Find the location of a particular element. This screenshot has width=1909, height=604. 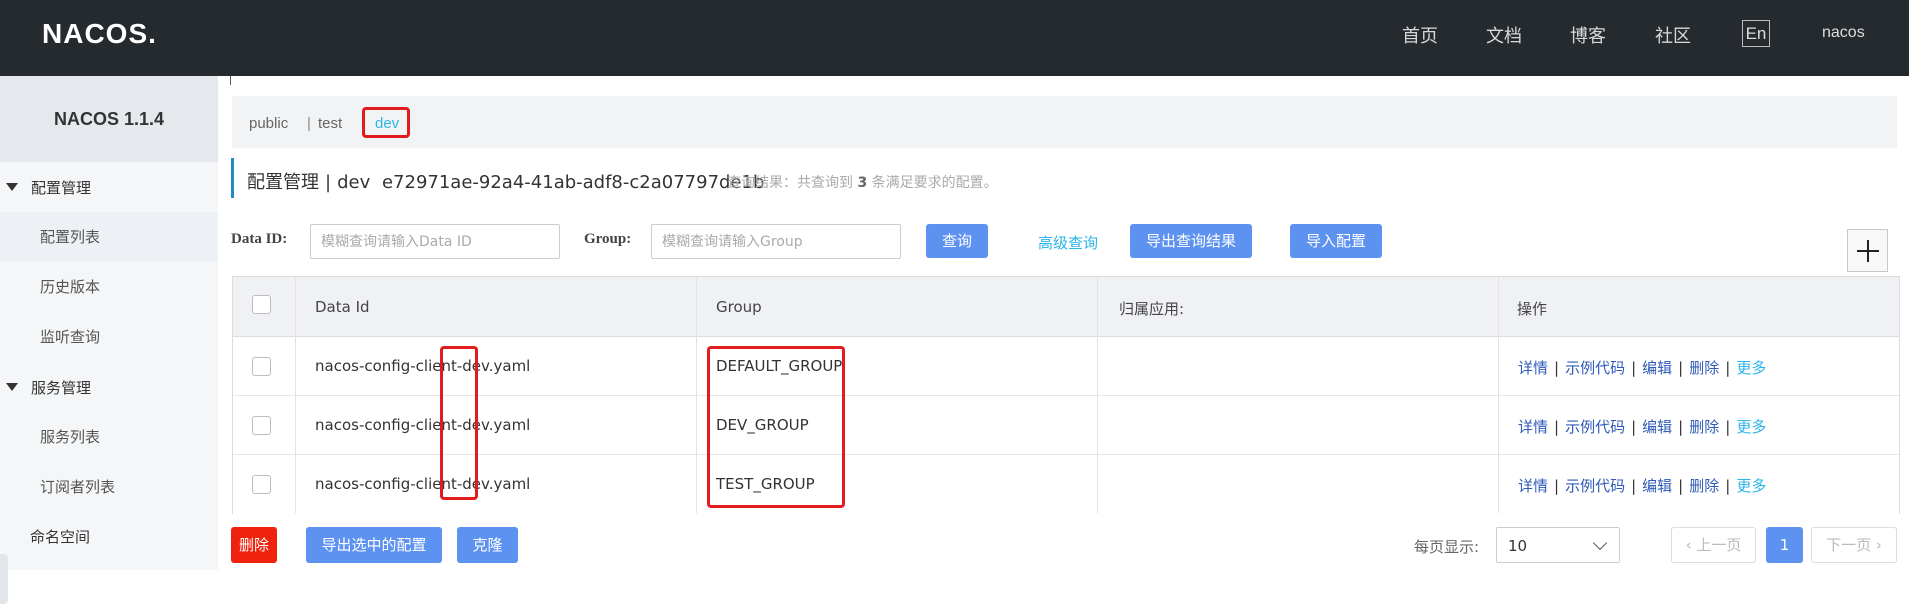

export-query-result-button: 导出查询结果 is located at coordinates (1191, 241).